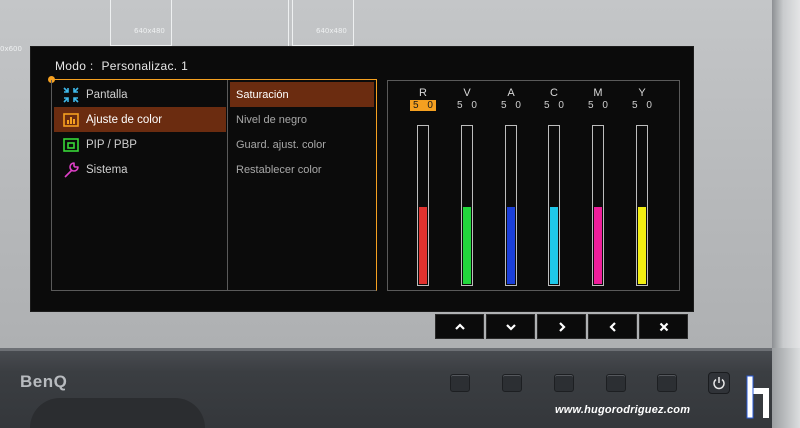 The image size is (800, 428). Describe the element at coordinates (302, 119) in the screenshot. I see `submenu-item-nivel-de-negro: Nivel de negro` at that location.